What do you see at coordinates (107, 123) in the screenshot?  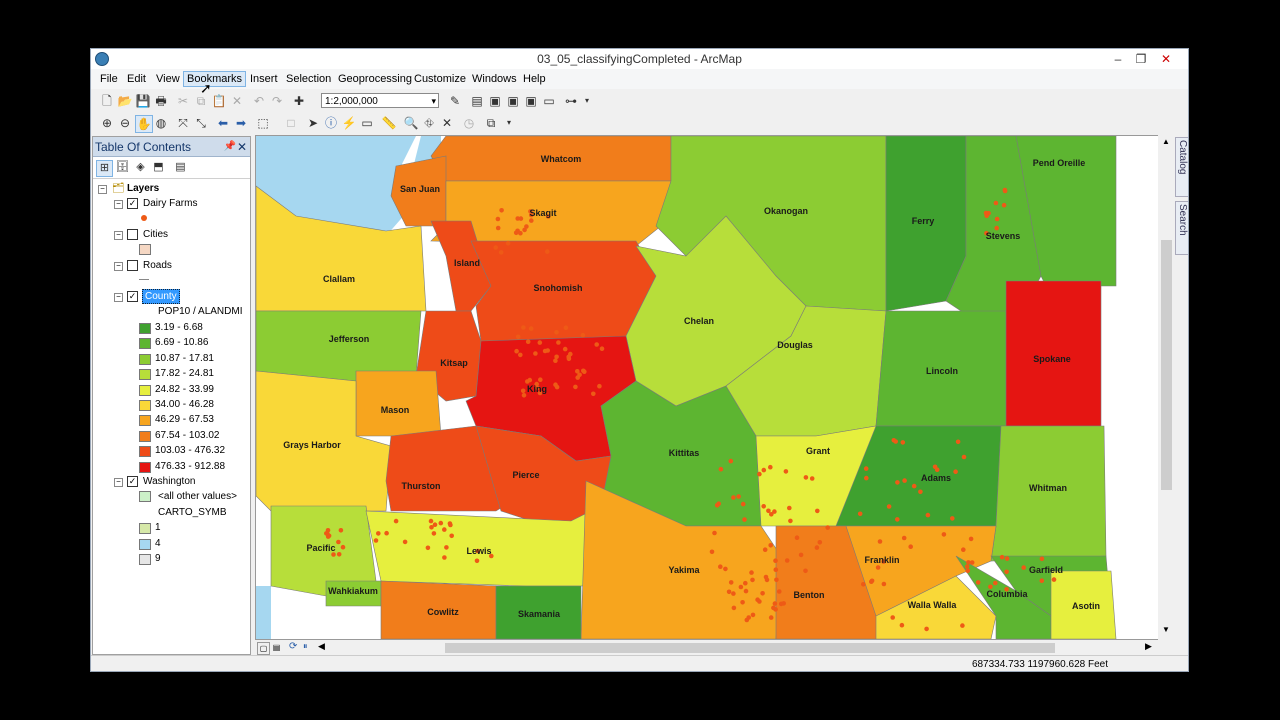 I see `zoom-in-icon: ⊕` at bounding box center [107, 123].